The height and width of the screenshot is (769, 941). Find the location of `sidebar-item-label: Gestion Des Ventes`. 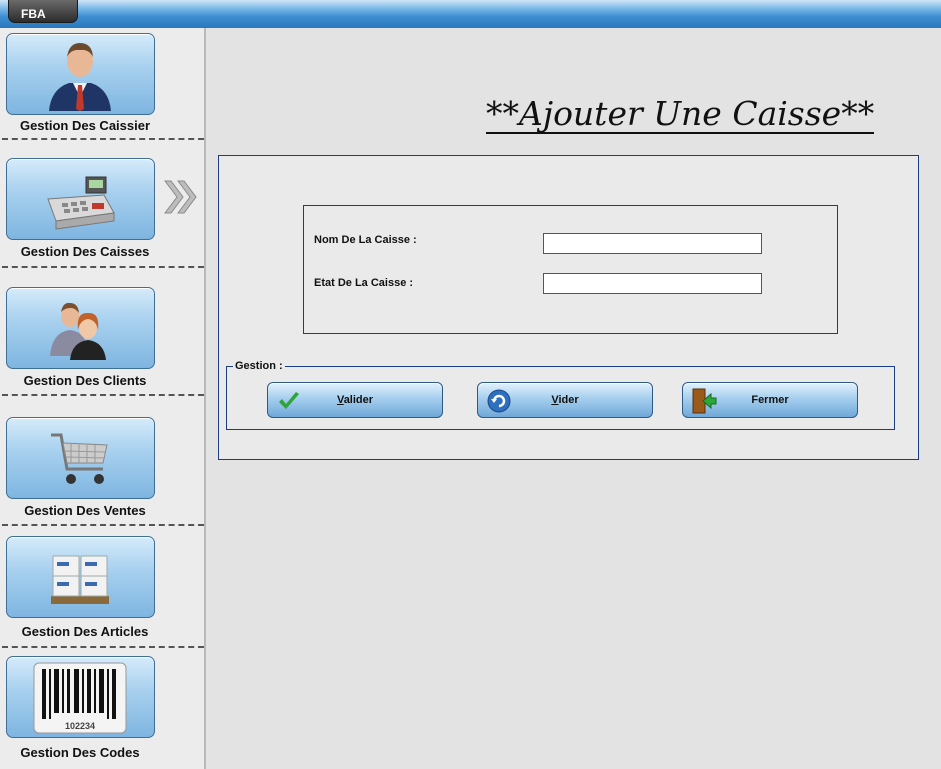

sidebar-item-label: Gestion Des Ventes is located at coordinates (85, 510).